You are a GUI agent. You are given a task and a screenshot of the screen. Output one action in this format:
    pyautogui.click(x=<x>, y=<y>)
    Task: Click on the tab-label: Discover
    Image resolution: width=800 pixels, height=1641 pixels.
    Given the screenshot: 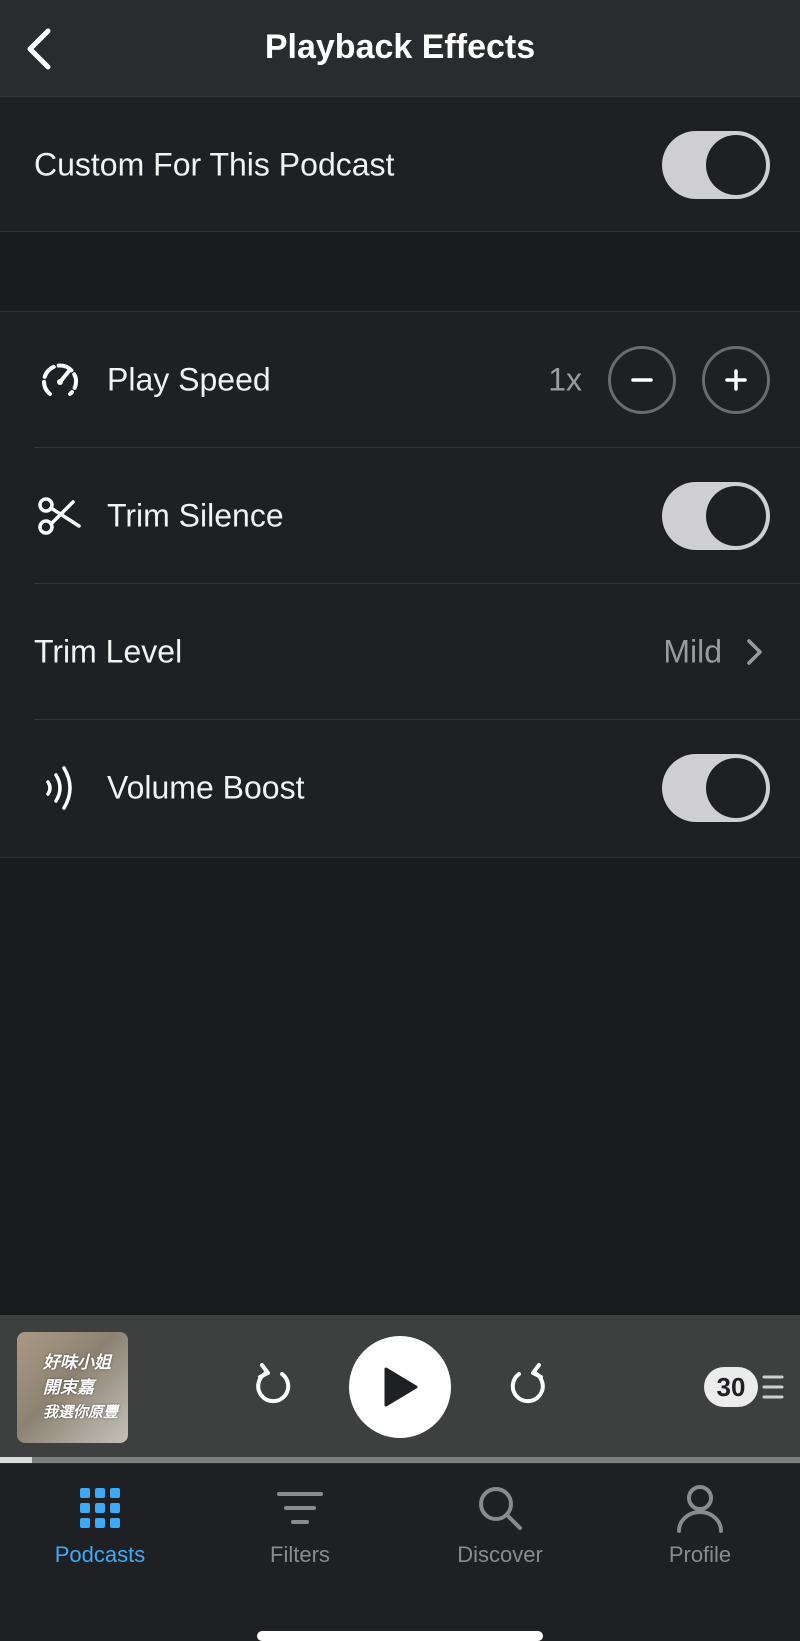 What is the action you would take?
    pyautogui.click(x=500, y=1554)
    